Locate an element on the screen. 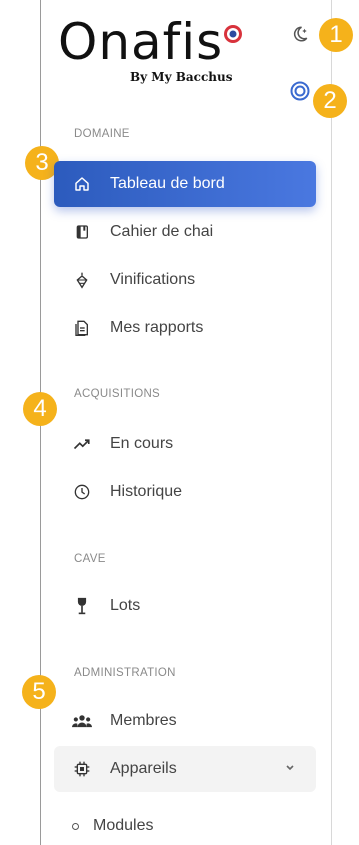 The width and height of the screenshot is (359, 845). logo-wordmark: Onafis is located at coordinates (141, 42).